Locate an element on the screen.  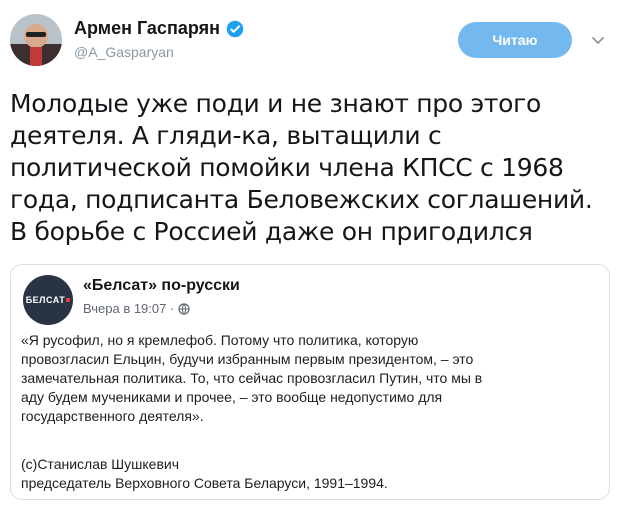
author-display-name: Армен Гаспарян is located at coordinates (159, 28).